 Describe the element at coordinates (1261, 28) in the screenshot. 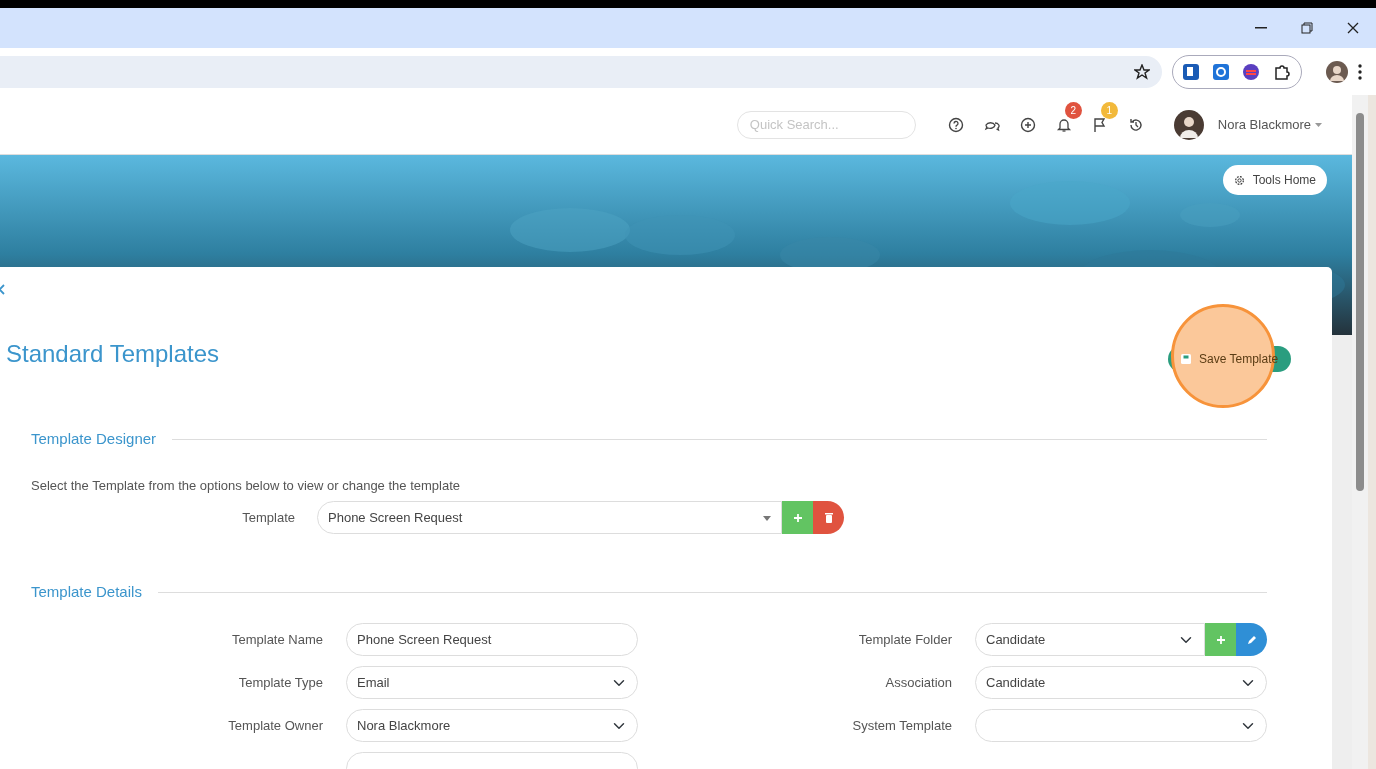

I see `minimize-icon` at that location.